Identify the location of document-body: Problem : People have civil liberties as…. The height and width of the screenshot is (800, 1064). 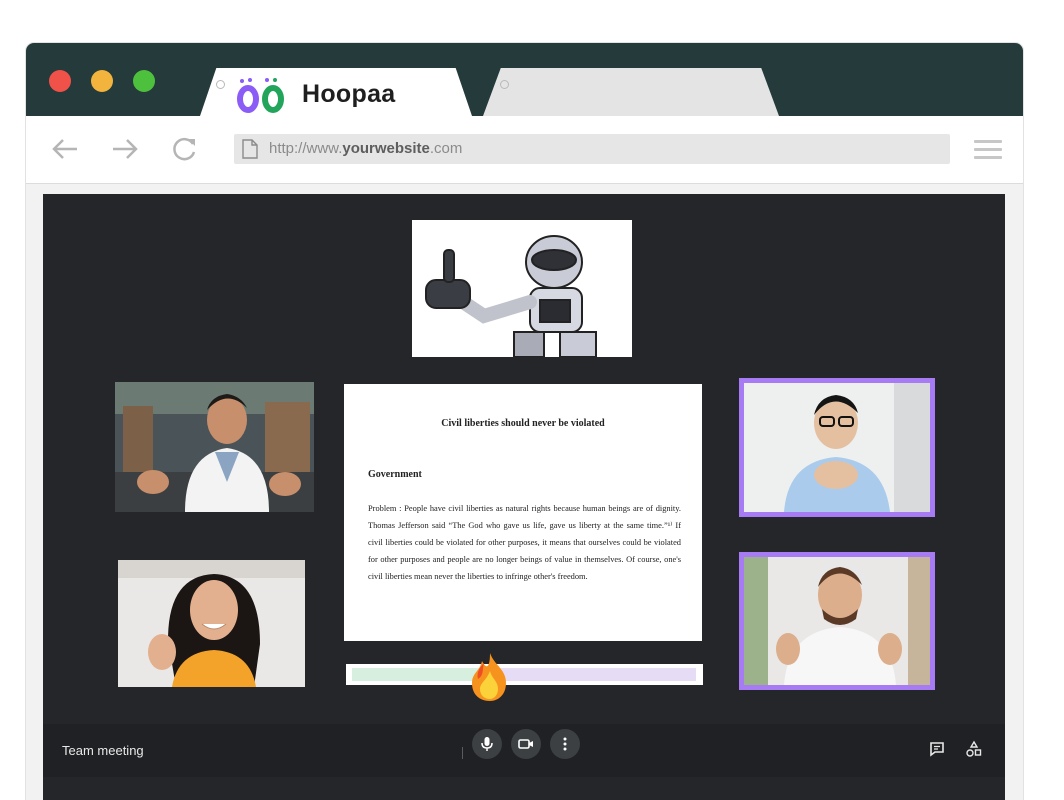
(524, 542).